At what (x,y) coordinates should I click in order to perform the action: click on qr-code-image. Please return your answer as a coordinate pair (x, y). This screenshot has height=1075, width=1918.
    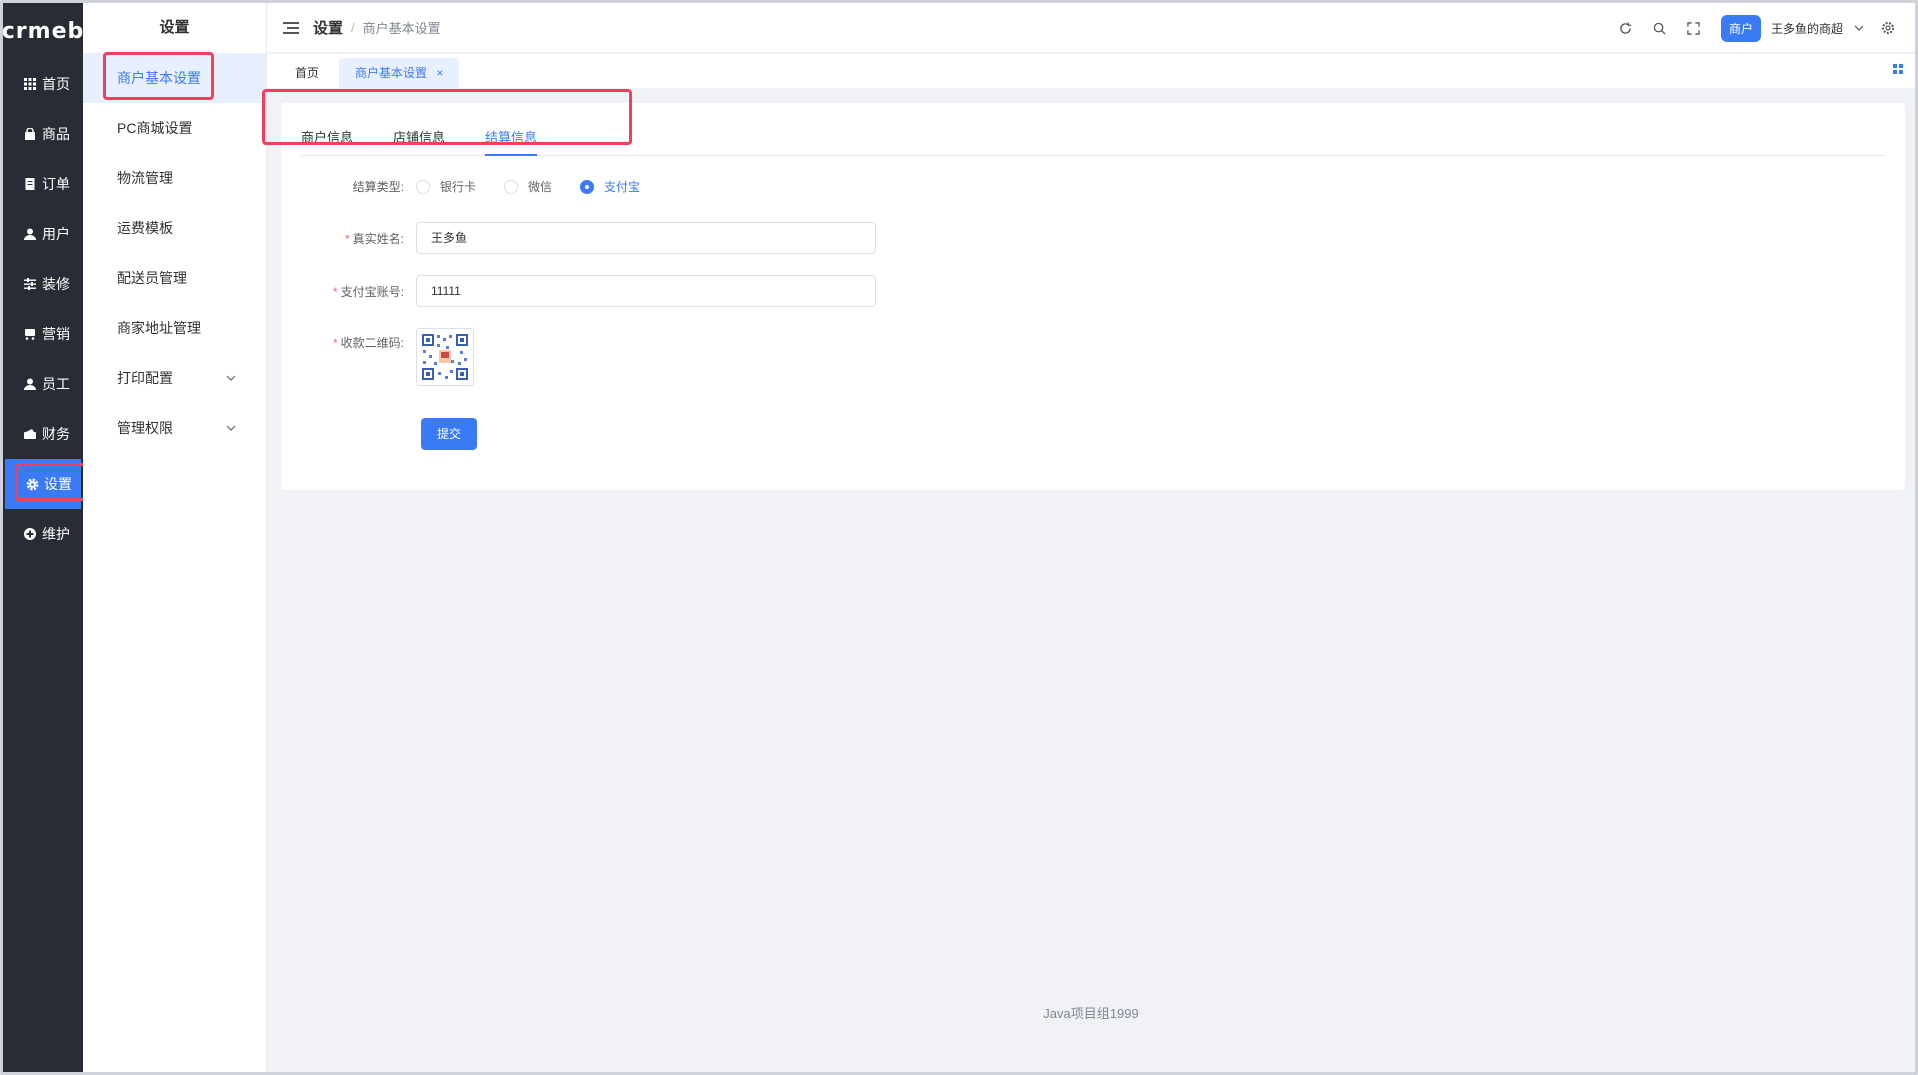
    Looking at the image, I should click on (445, 357).